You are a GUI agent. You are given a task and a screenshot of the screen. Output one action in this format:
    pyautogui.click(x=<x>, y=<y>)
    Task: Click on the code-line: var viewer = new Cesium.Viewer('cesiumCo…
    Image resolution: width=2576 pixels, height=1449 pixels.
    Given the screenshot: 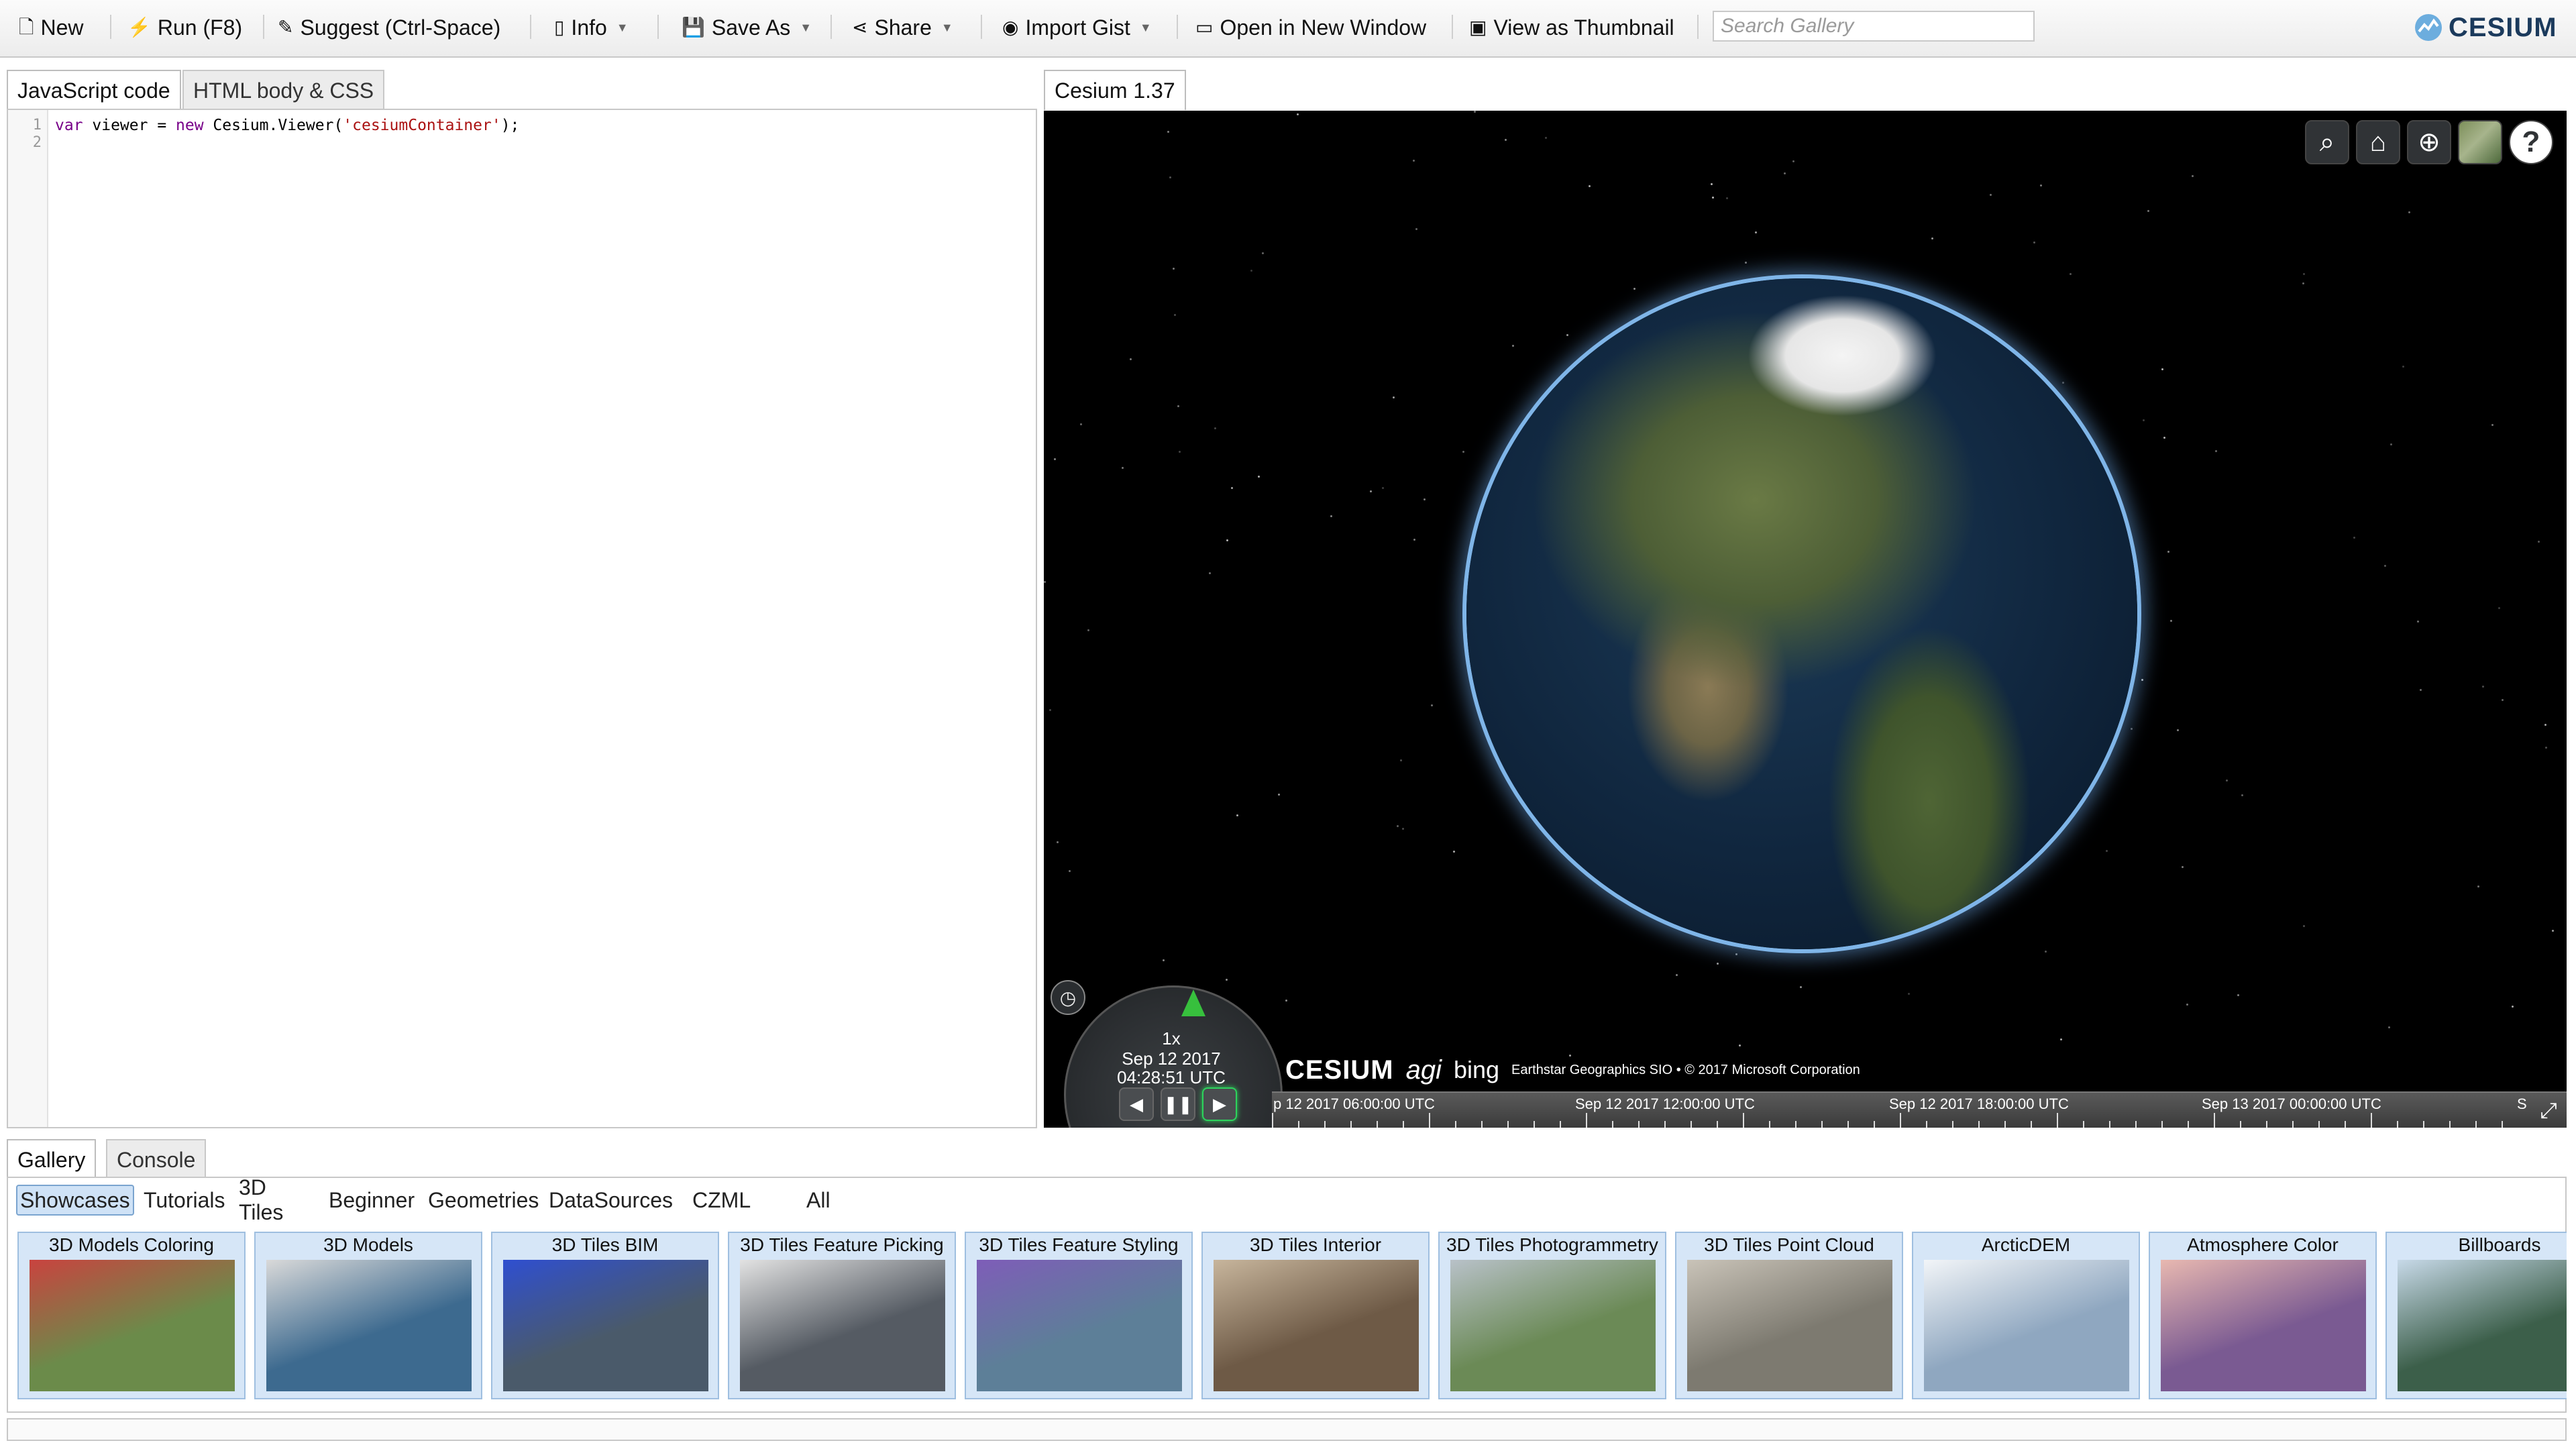 What is the action you would take?
    pyautogui.click(x=287, y=125)
    